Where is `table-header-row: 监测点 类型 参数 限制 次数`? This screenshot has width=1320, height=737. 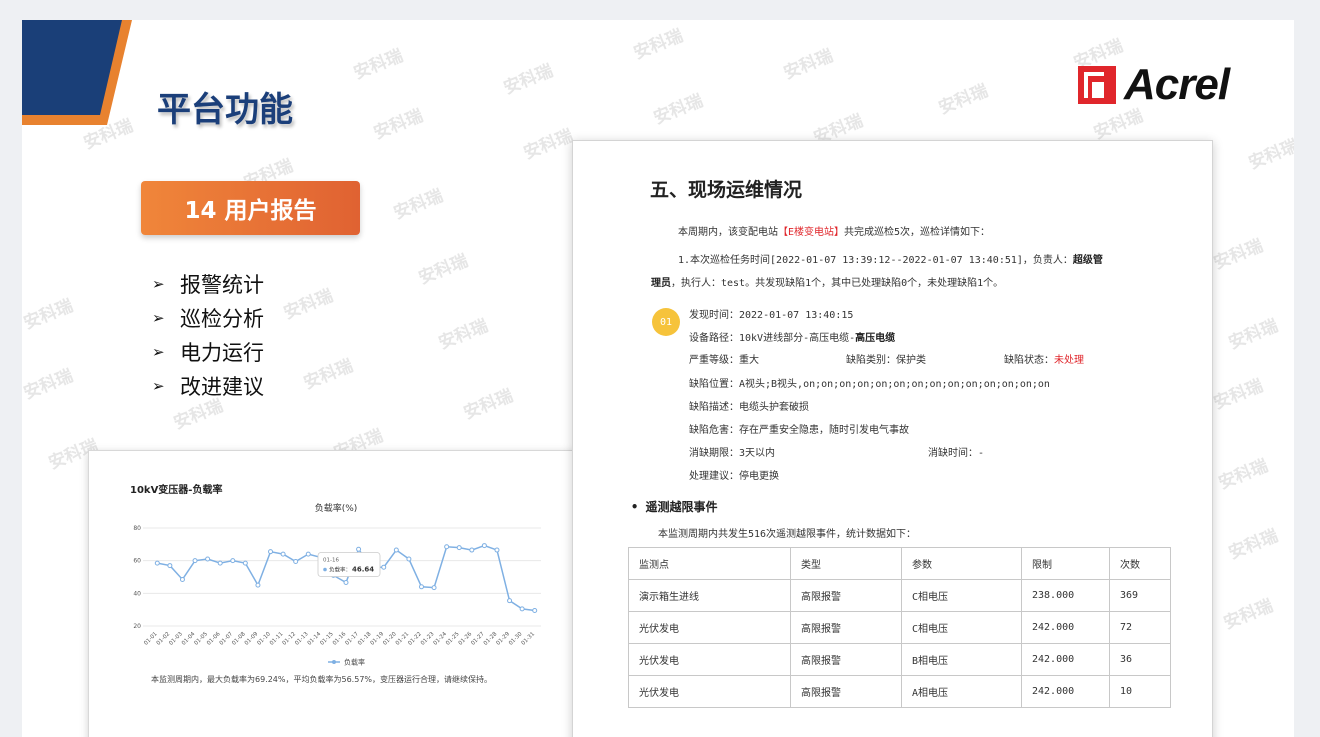
table-header-row: 监测点 类型 参数 限制 次数 is located at coordinates (899, 563).